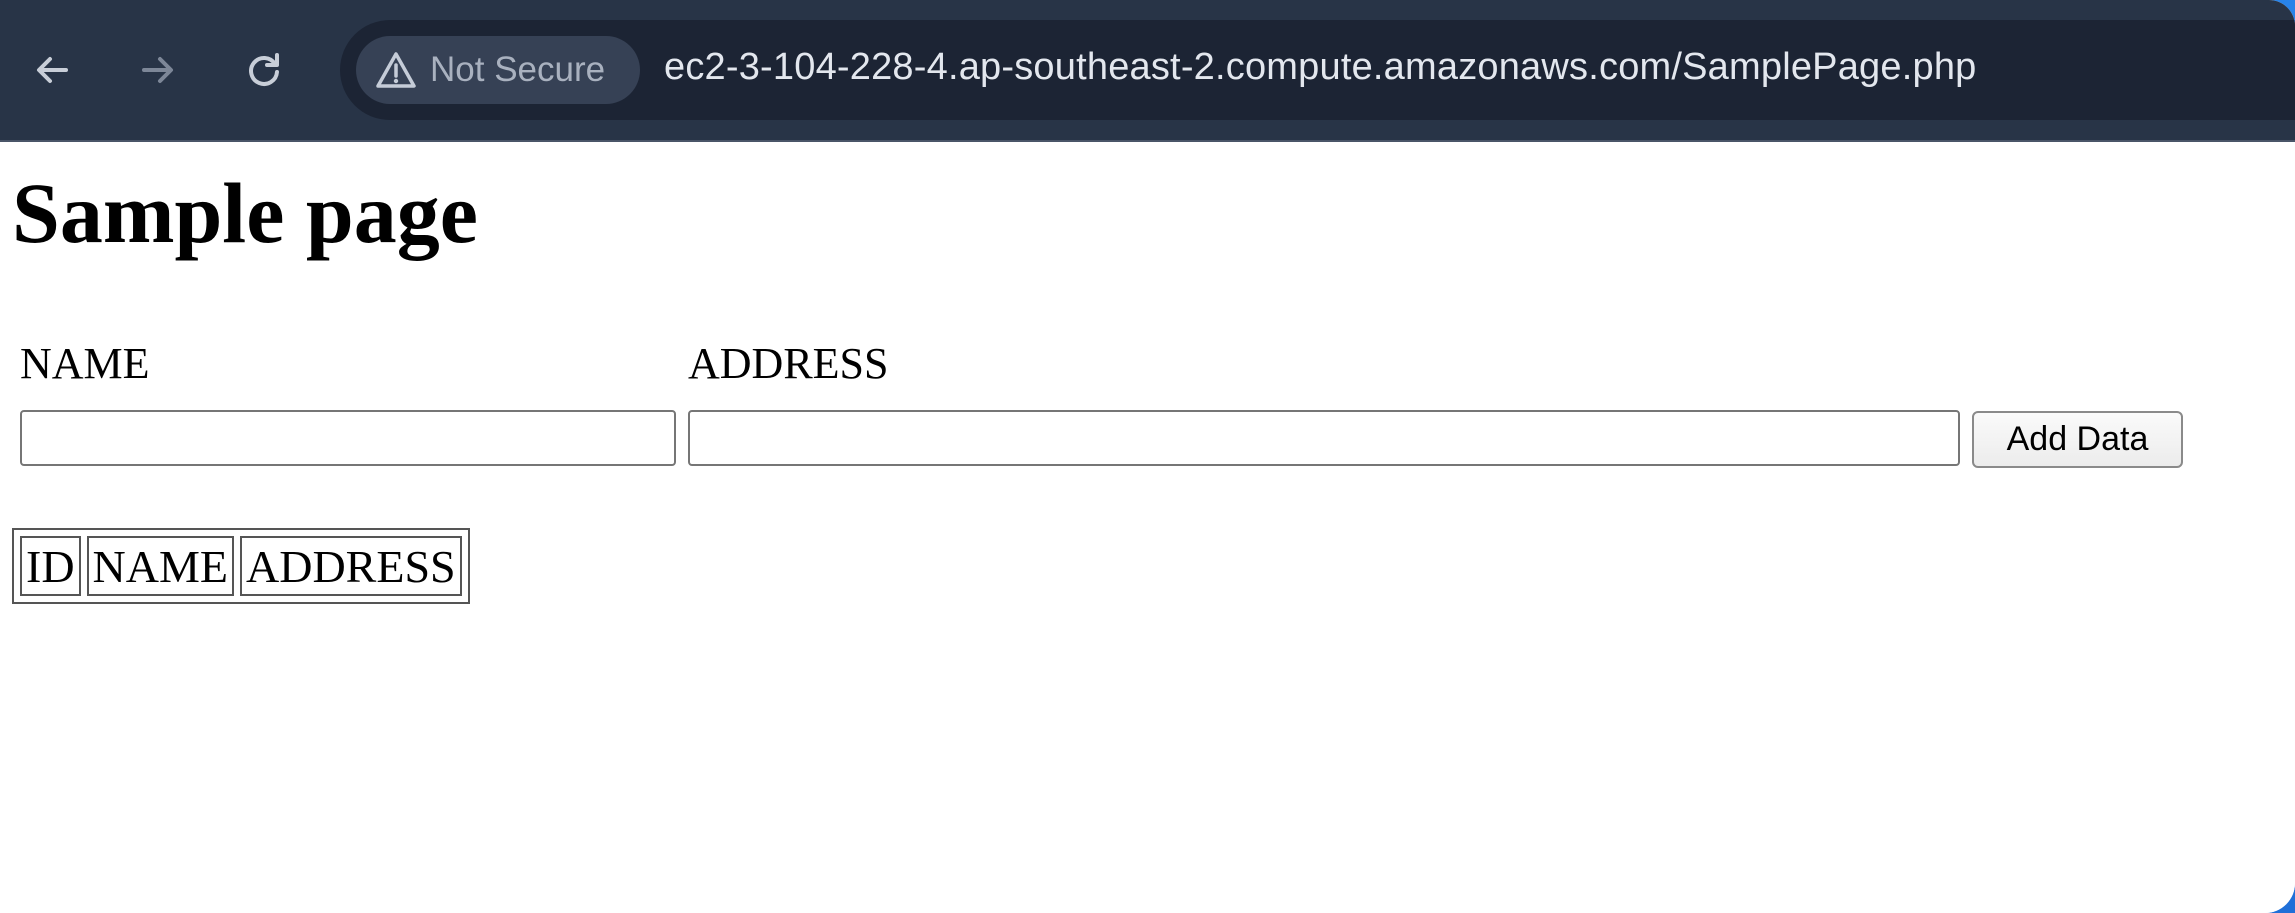  I want to click on back-button, so click(52, 70).